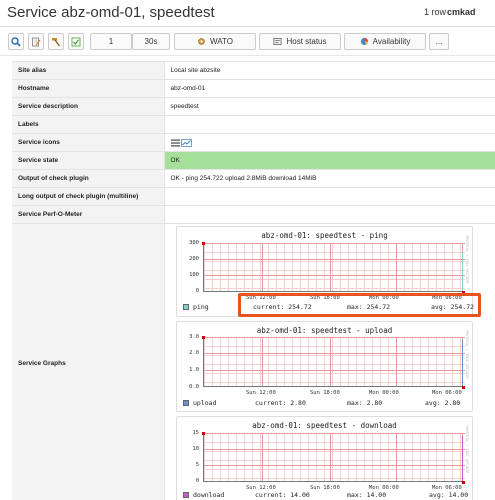 Image resolution: width=495 pixels, height=500 pixels. I want to click on label-site-alias: Site alias, so click(88, 70).